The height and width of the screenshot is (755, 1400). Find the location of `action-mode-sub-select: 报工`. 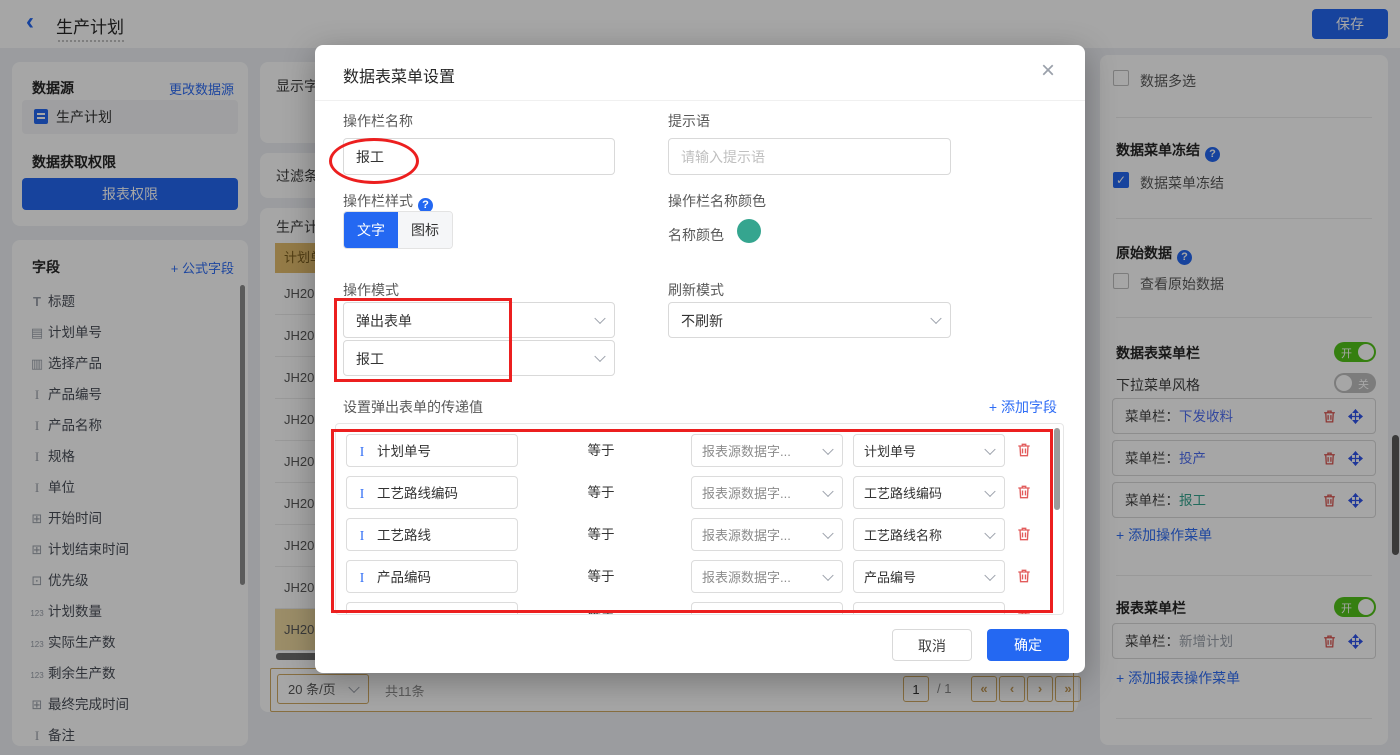

action-mode-sub-select: 报工 is located at coordinates (479, 358).